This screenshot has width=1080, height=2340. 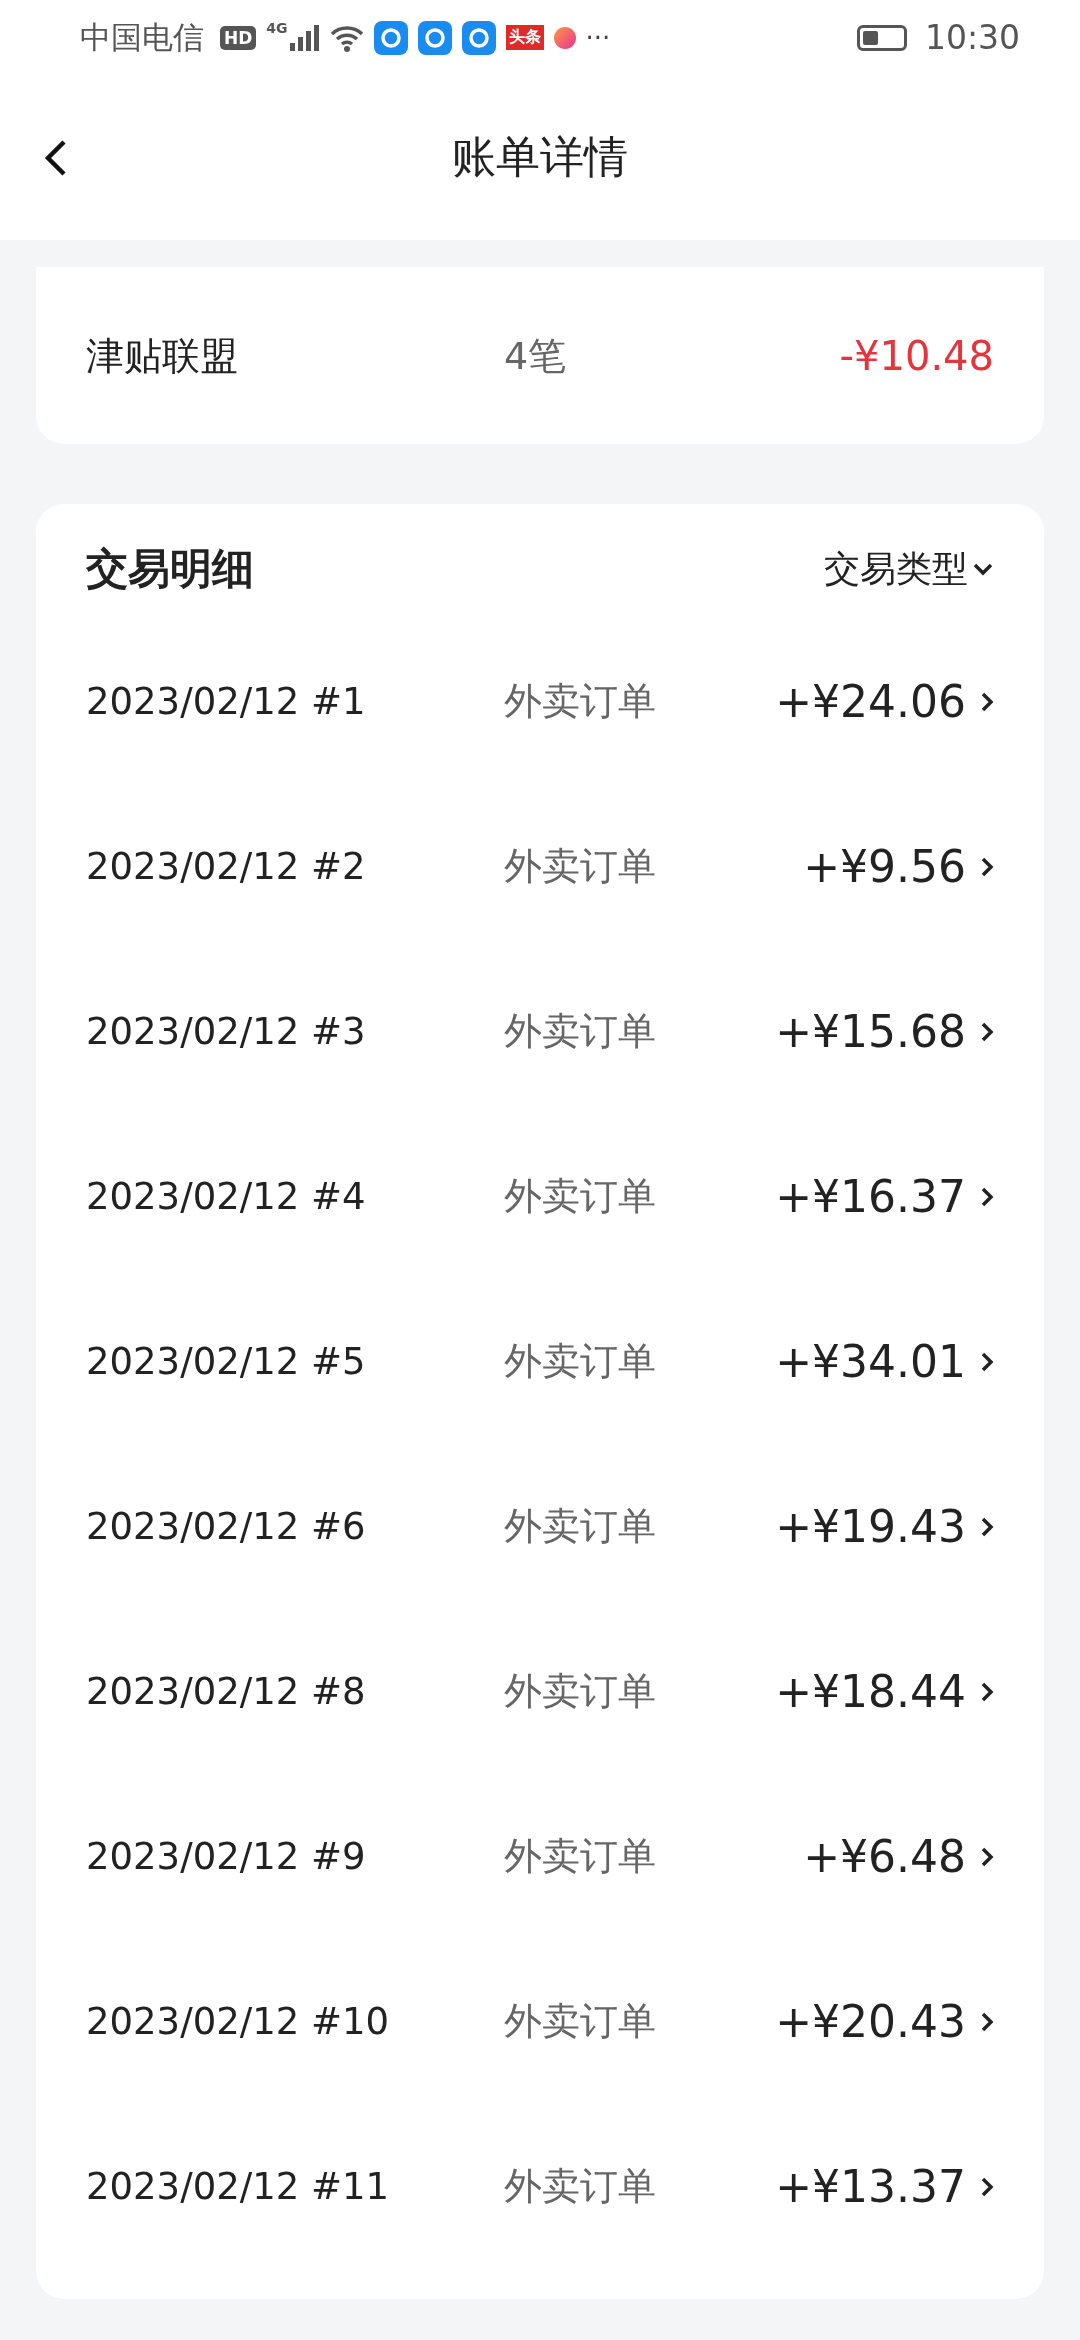 What do you see at coordinates (226, 1691) in the screenshot?
I see `transaction-date: 2023/02/12 #8` at bounding box center [226, 1691].